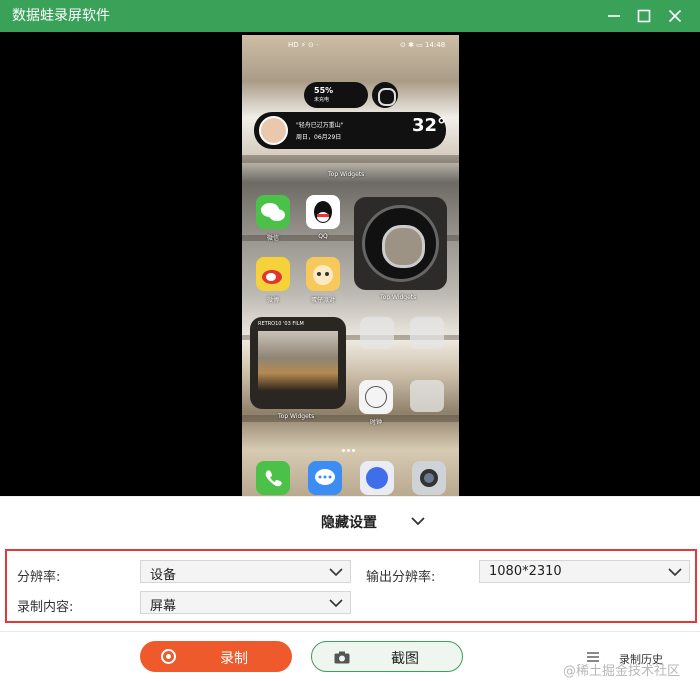 Image resolution: width=700 pixels, height=681 pixels. I want to click on messages-app-icon, so click(325, 478).